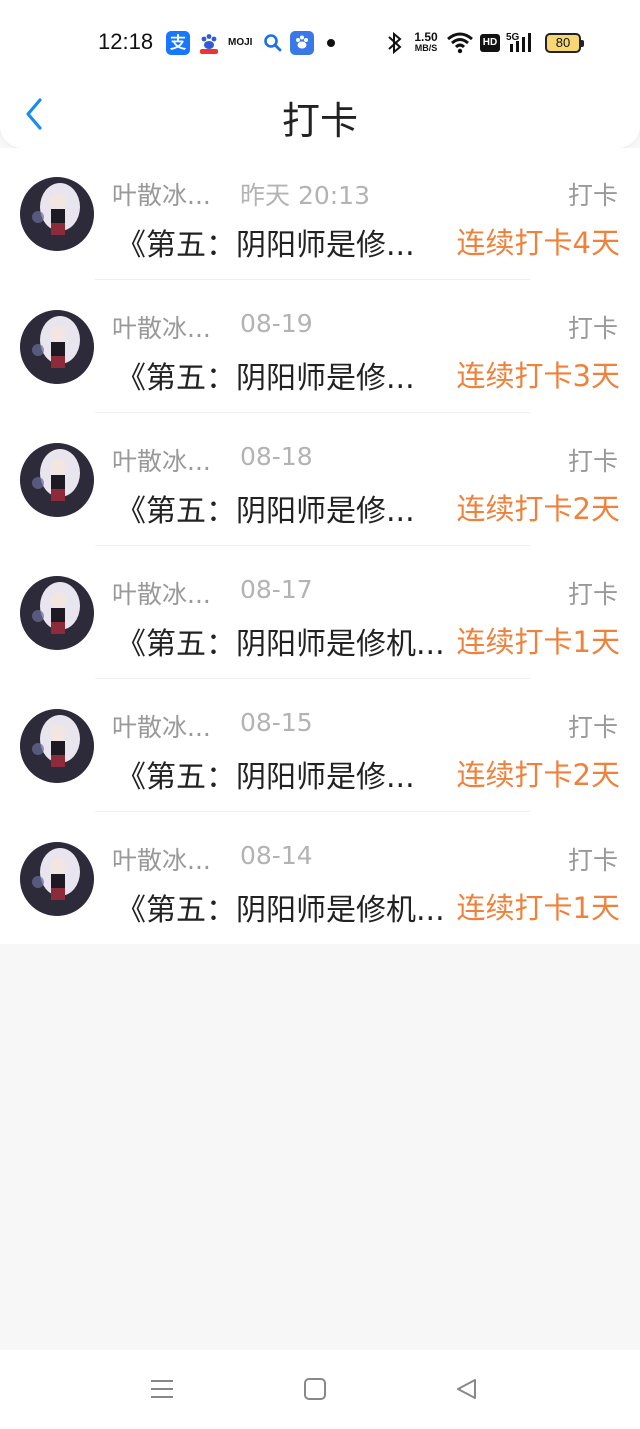 This screenshot has height=1429, width=640. Describe the element at coordinates (460, 43) in the screenshot. I see `wifi-icon` at that location.